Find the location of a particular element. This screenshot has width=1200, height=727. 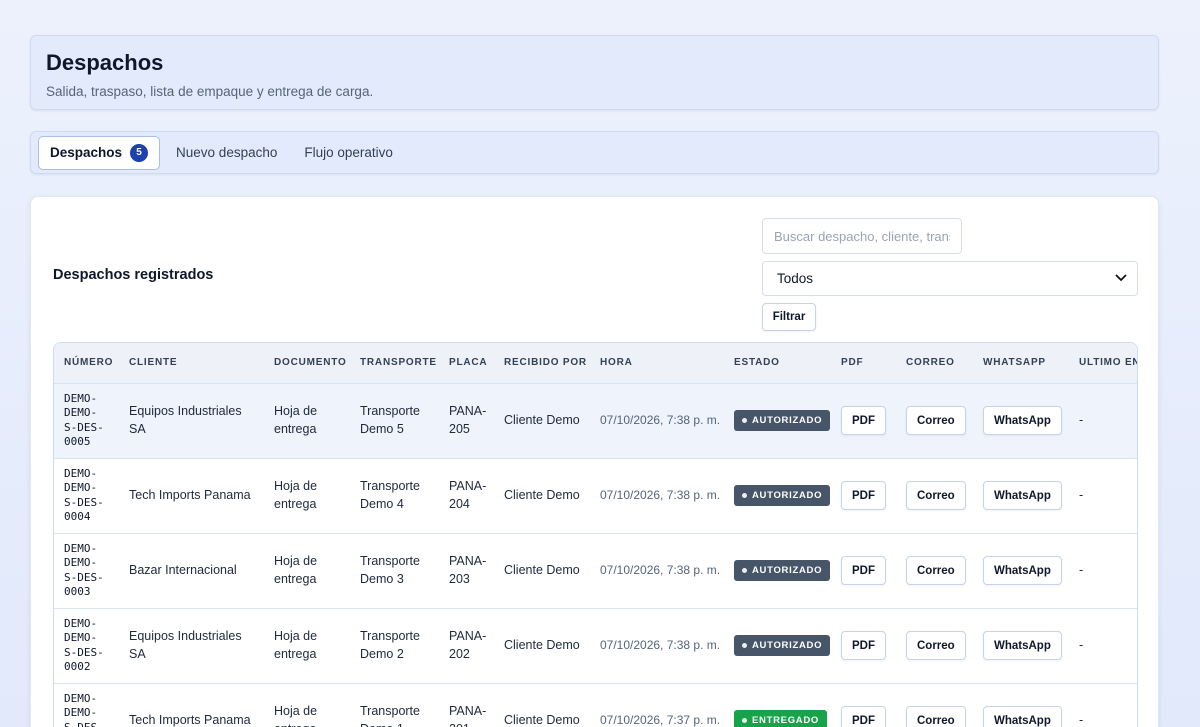

search-input is located at coordinates (862, 236).